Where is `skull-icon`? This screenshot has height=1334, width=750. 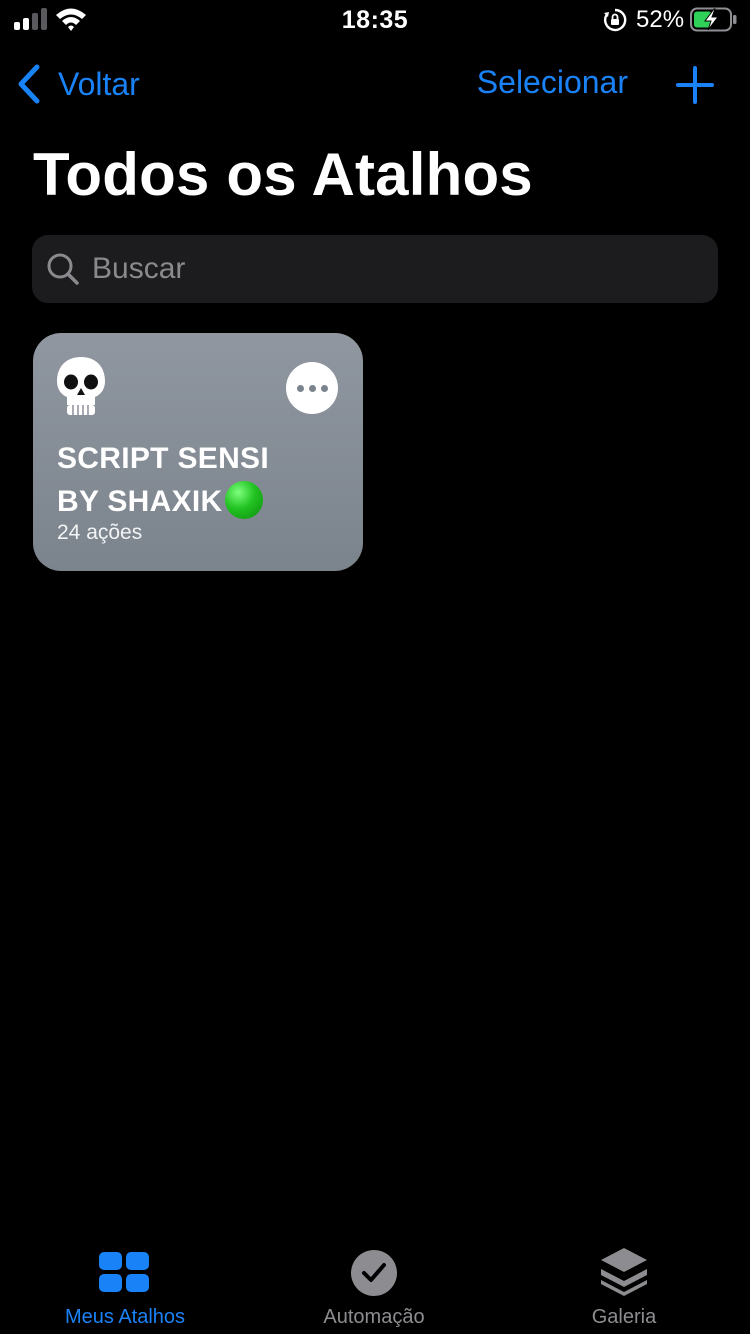 skull-icon is located at coordinates (81, 386).